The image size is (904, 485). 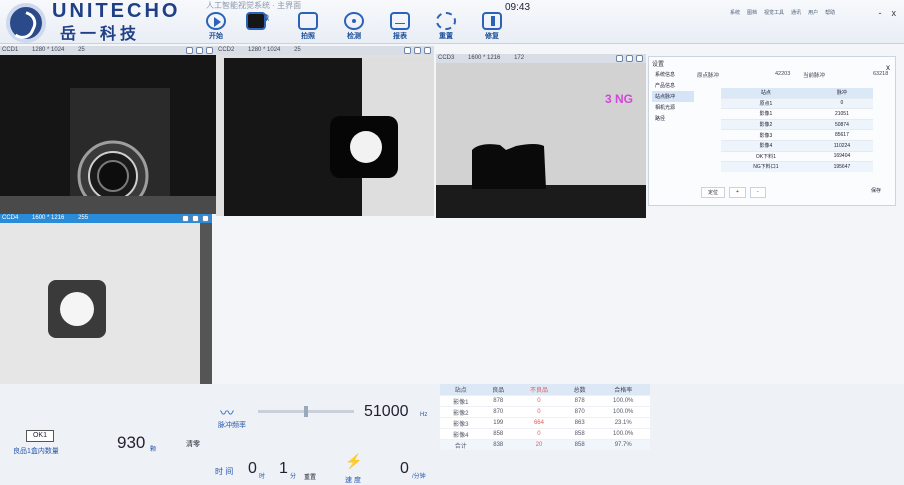 What do you see at coordinates (673, 96) in the screenshot?
I see `settings-nav-item-selected: 站点脉冲` at bounding box center [673, 96].